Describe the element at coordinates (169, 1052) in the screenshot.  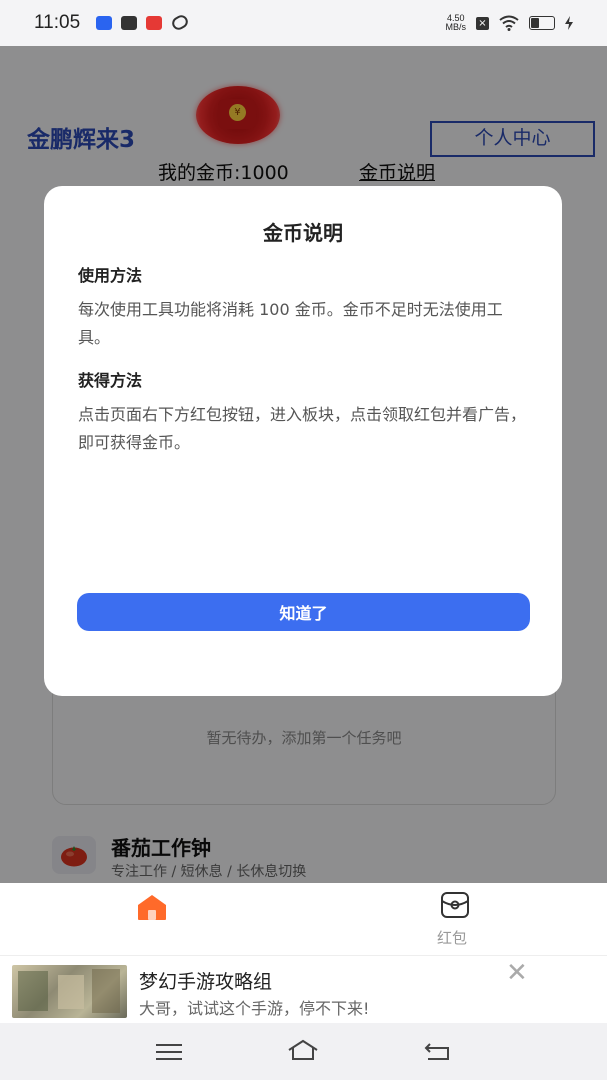
I see `menu-icon` at that location.